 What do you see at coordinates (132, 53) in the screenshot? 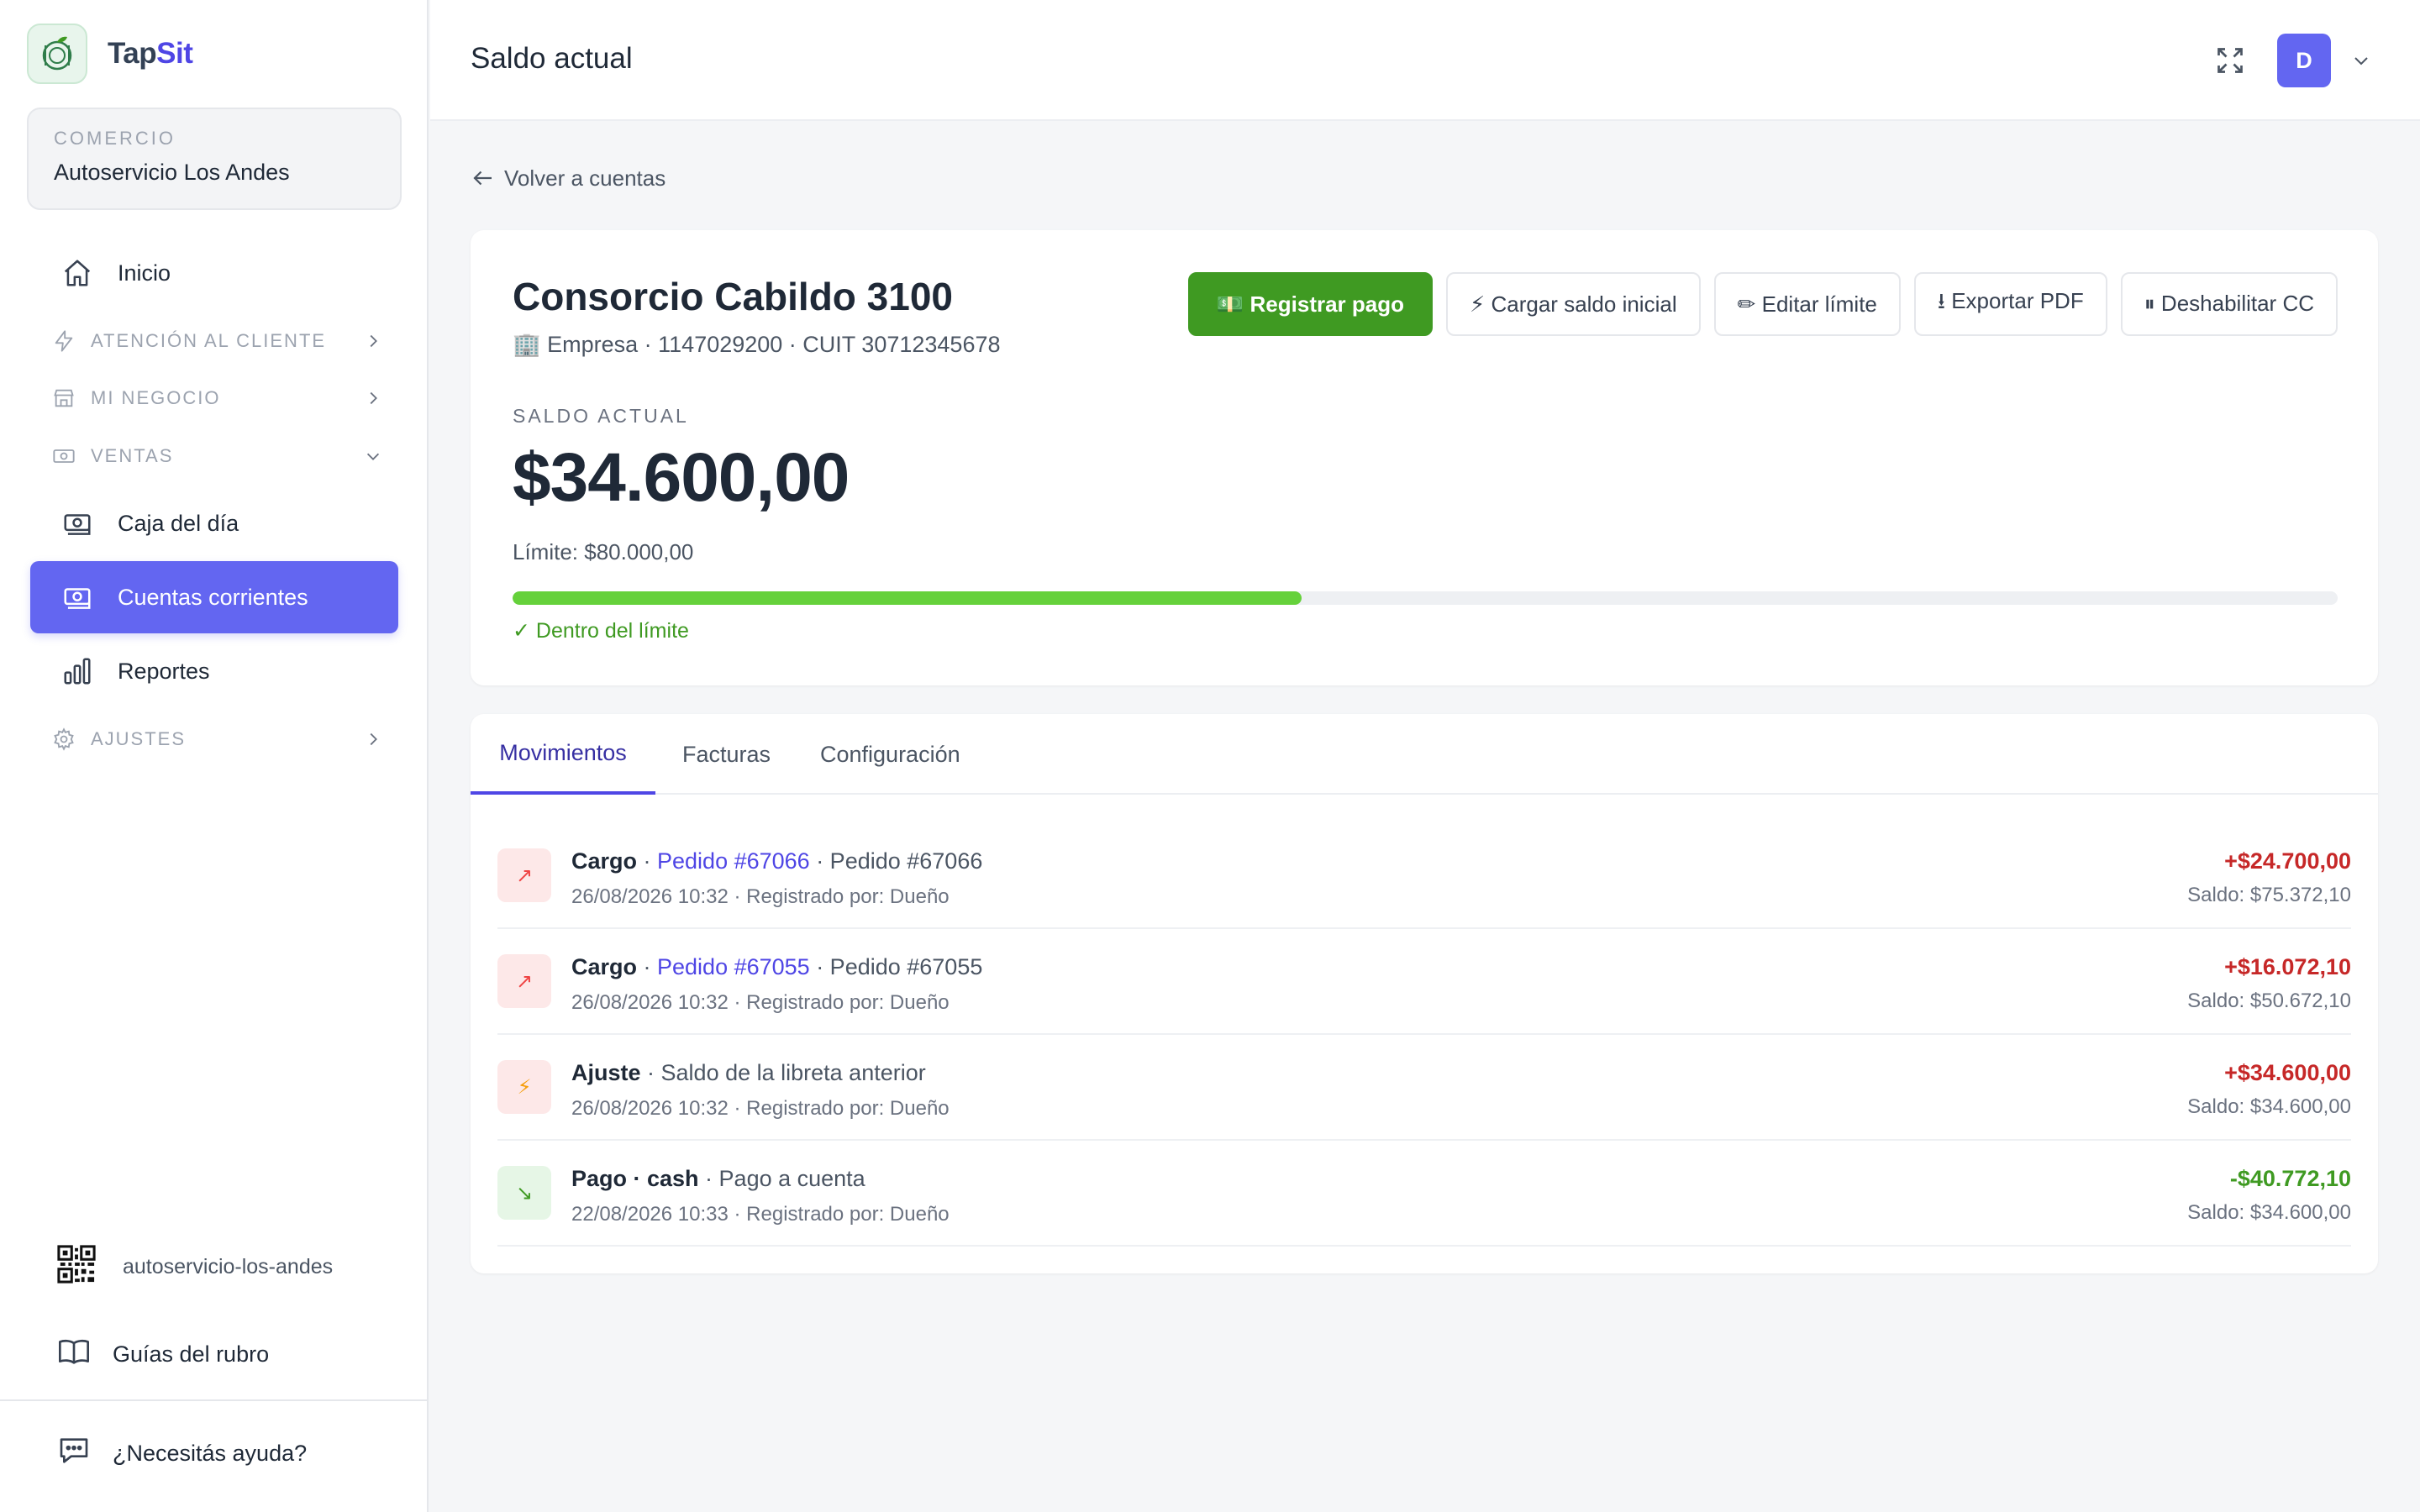
I see `brand-name-part1: Tap` at bounding box center [132, 53].